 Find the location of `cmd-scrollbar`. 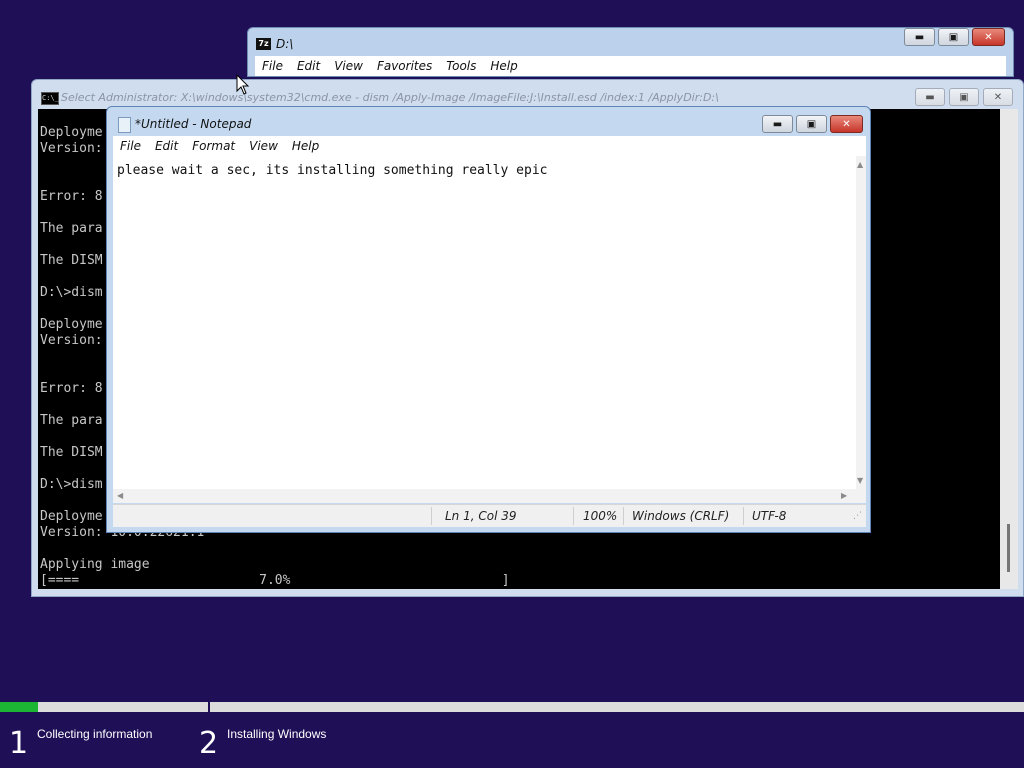

cmd-scrollbar is located at coordinates (1009, 349).